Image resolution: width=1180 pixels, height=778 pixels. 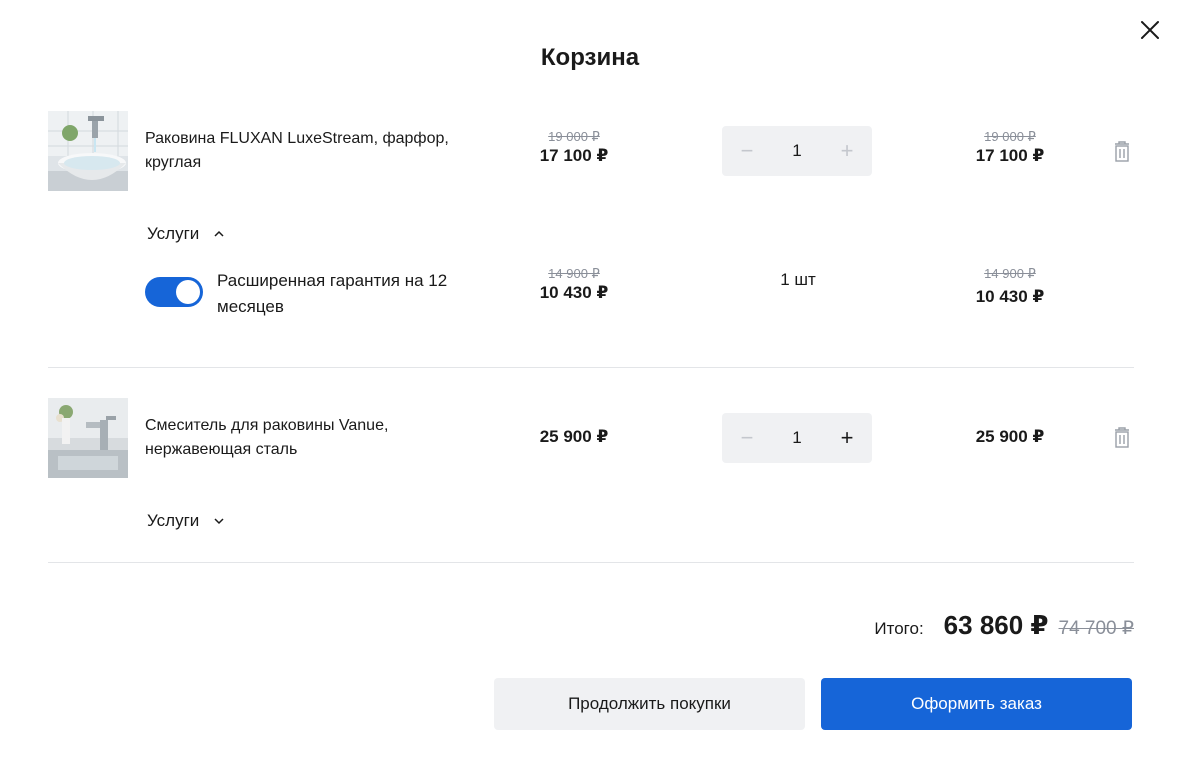 I want to click on line-total: 25 900 ₽, so click(x=1010, y=437).